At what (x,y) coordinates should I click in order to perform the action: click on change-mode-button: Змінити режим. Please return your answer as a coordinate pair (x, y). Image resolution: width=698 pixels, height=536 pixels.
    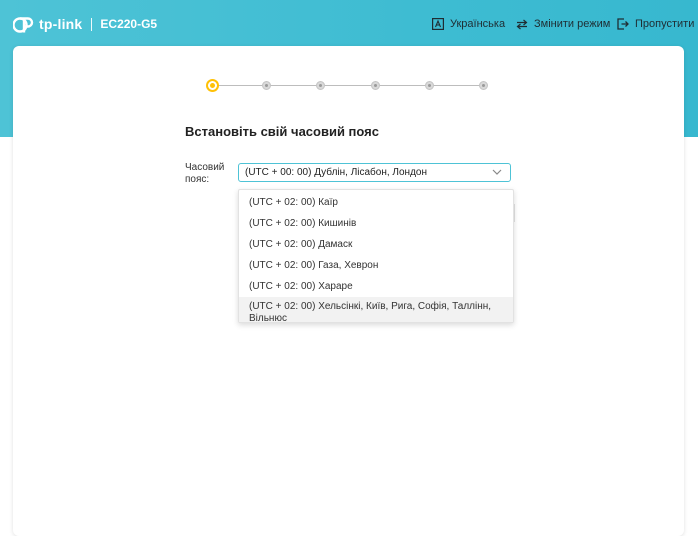
    Looking at the image, I should click on (563, 24).